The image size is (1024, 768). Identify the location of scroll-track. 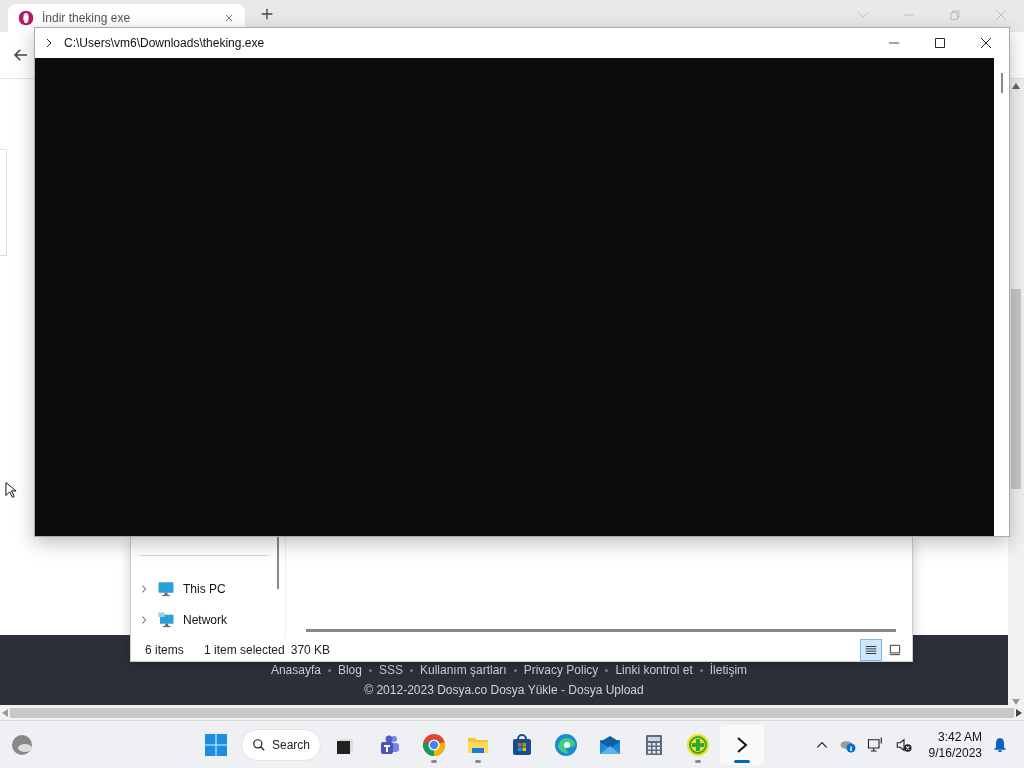
(601, 630).